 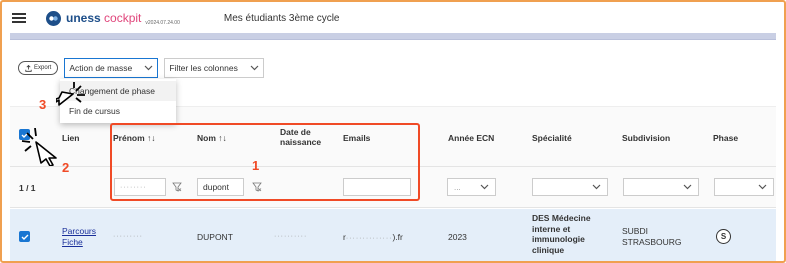 What do you see at coordinates (744, 187) in the screenshot?
I see `phase-filter-select` at bounding box center [744, 187].